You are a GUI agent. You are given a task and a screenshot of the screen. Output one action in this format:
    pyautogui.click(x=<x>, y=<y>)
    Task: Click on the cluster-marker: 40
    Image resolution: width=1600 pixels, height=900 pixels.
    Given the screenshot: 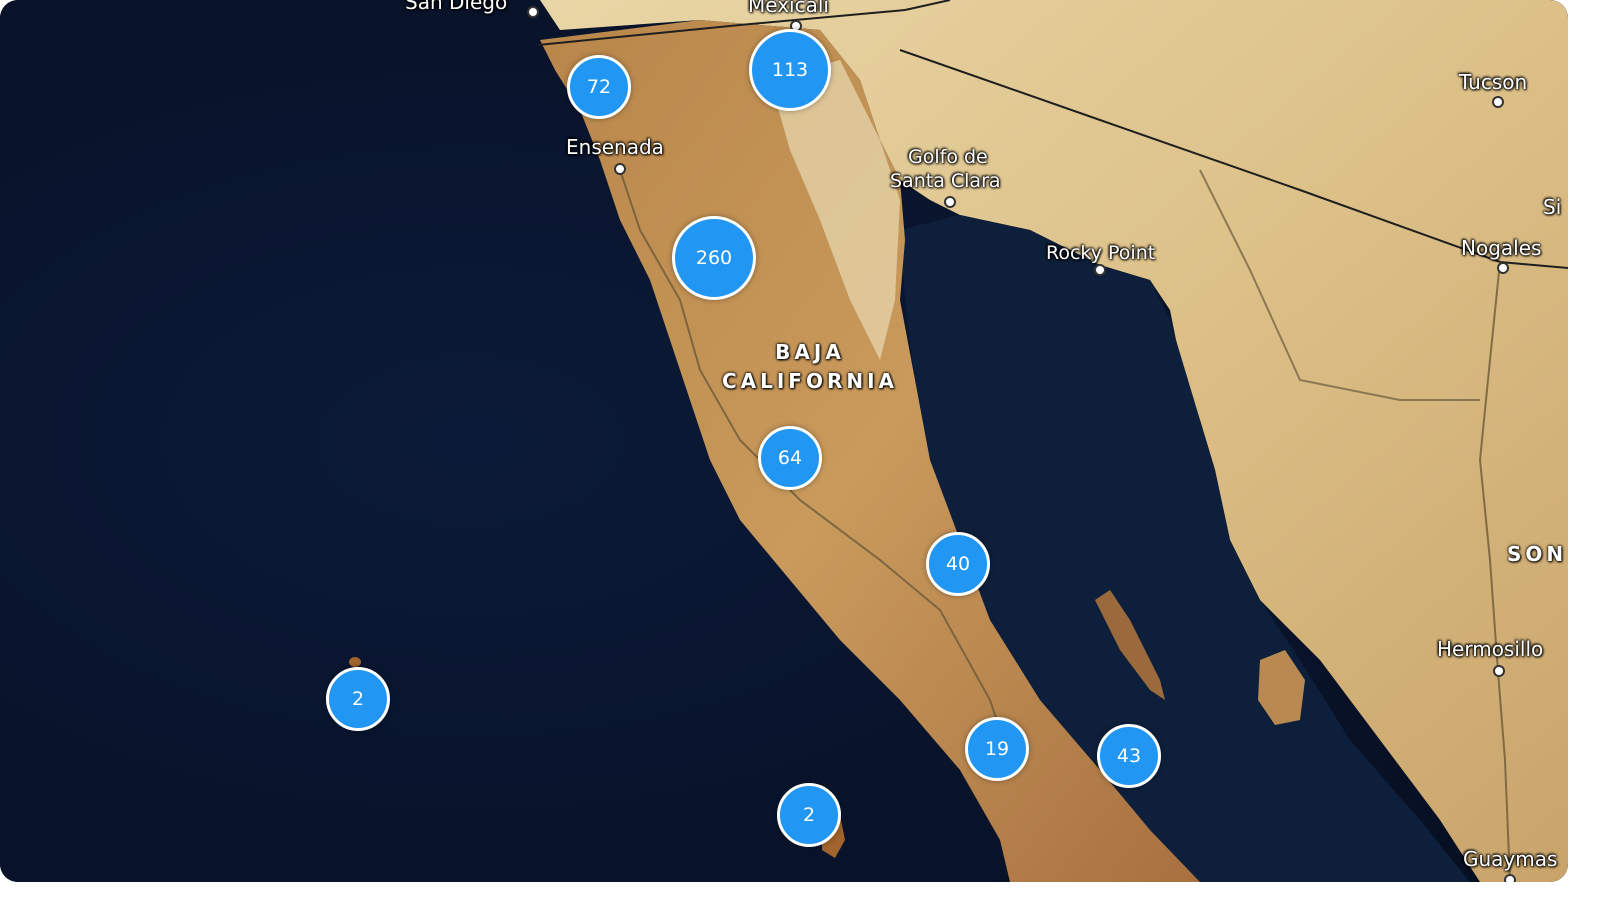 What is the action you would take?
    pyautogui.click(x=958, y=564)
    